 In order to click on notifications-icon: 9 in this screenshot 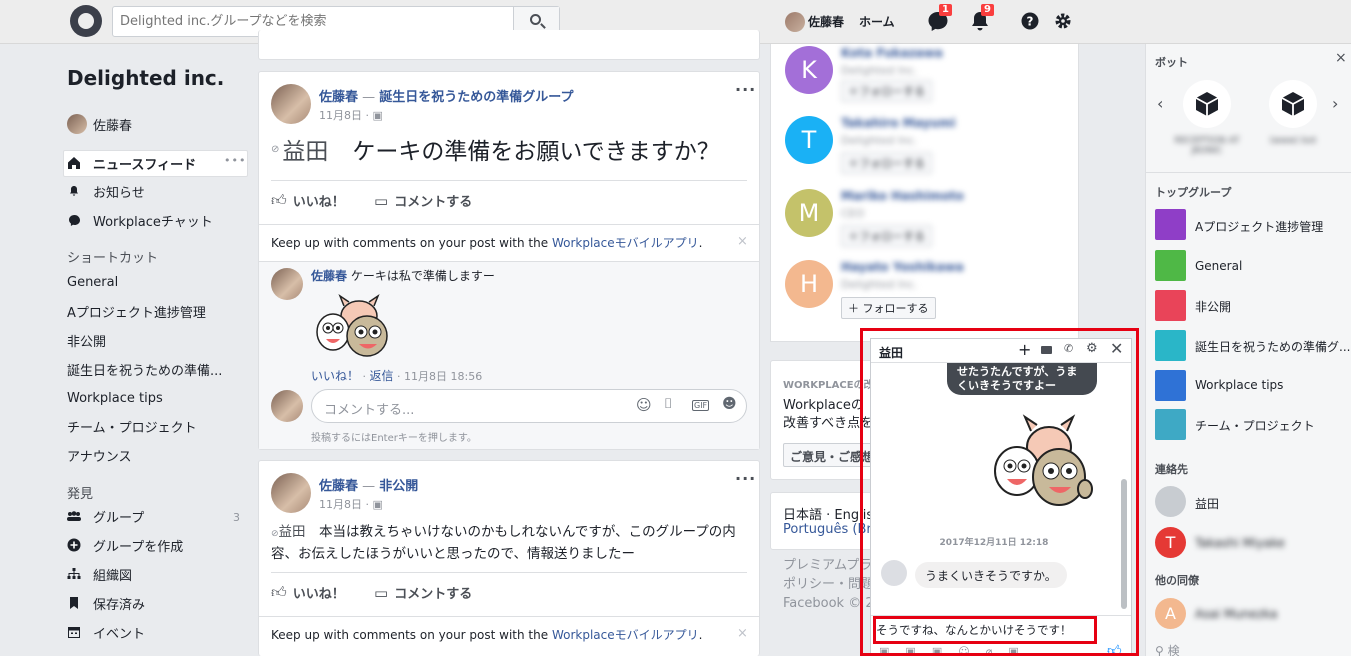, I will do `click(981, 18)`.